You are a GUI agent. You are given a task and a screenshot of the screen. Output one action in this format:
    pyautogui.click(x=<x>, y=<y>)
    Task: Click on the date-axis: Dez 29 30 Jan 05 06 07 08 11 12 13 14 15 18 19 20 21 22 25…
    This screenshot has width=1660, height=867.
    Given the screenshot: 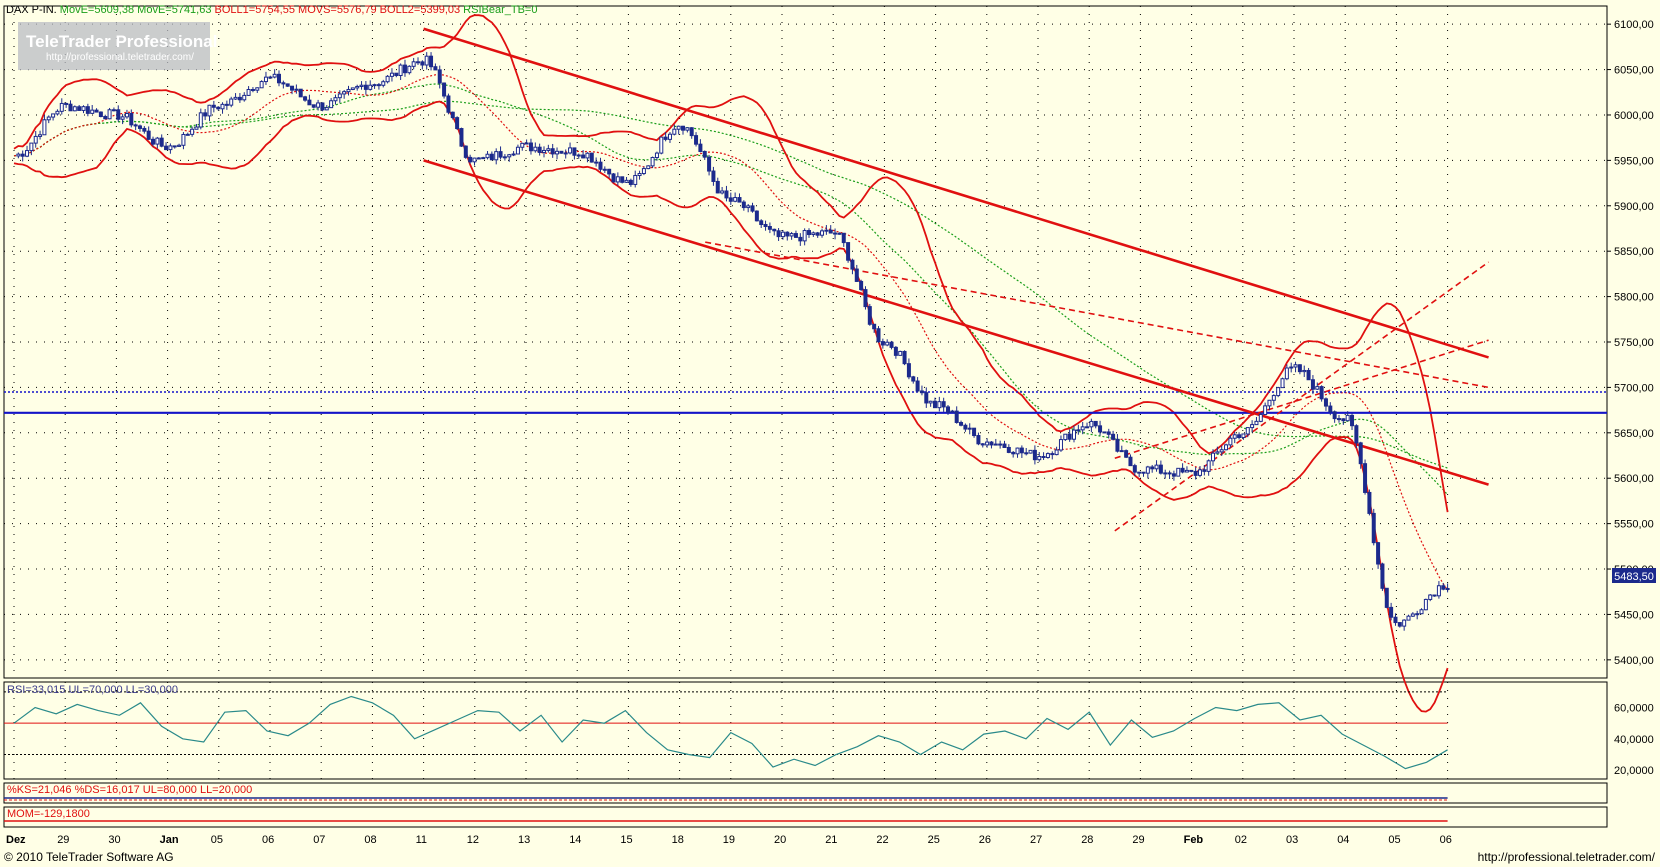 What is the action you would take?
    pyautogui.click(x=729, y=840)
    